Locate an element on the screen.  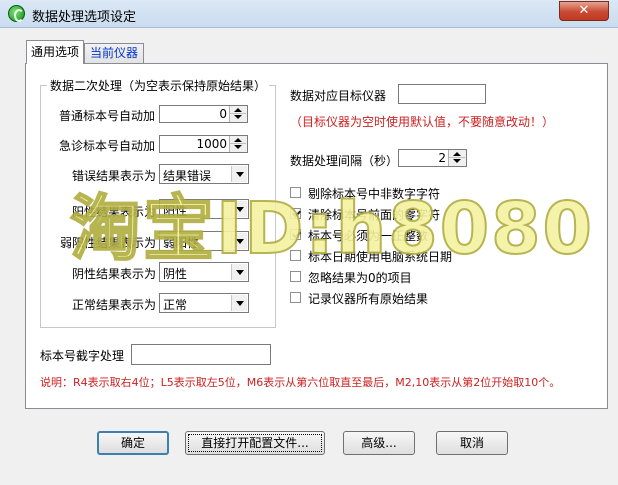
close-button: ✕ is located at coordinates (584, 11).